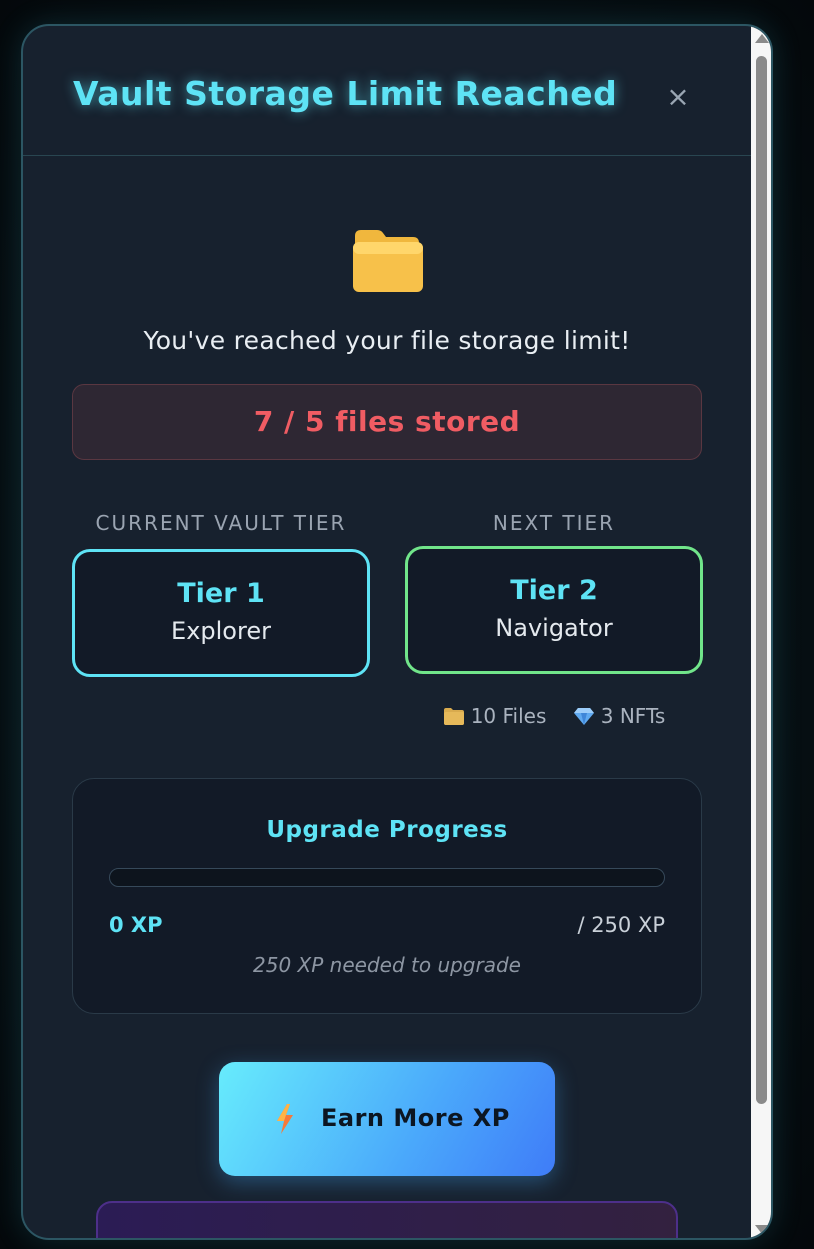 This screenshot has height=1249, width=814. I want to click on promo-card, so click(387, 1219).